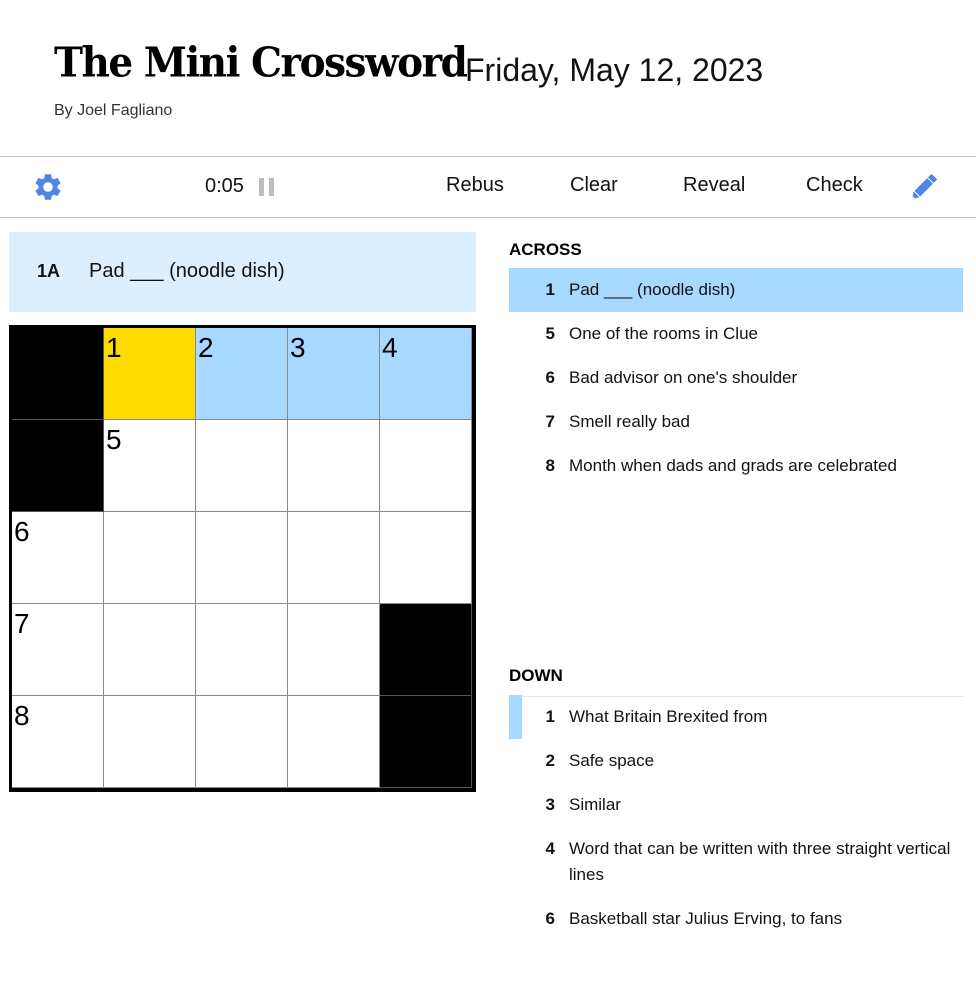 This screenshot has width=976, height=1000. Describe the element at coordinates (150, 374) in the screenshot. I see `grid-cell: 1` at that location.